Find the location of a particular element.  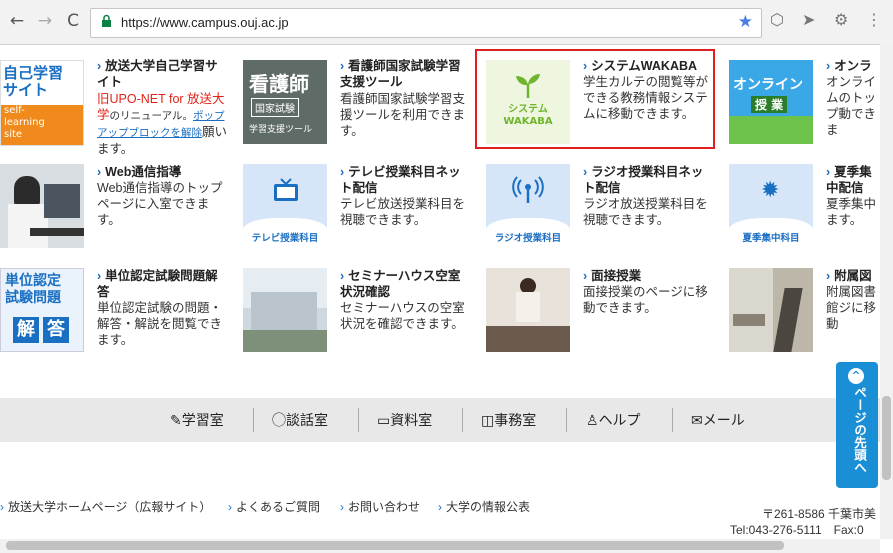

footer-link-homepage: › 放送大学ホームページ（広報サイト） is located at coordinates (105, 506).